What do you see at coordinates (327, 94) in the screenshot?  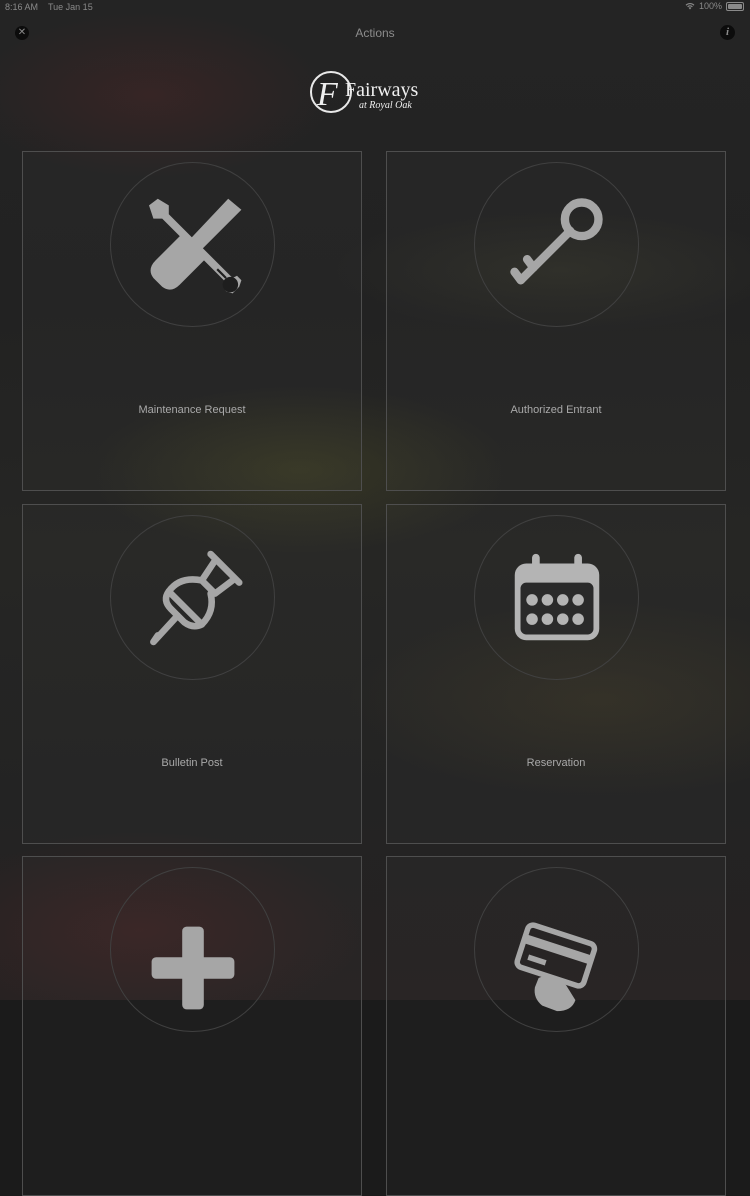 I see `logo-monogram: F` at bounding box center [327, 94].